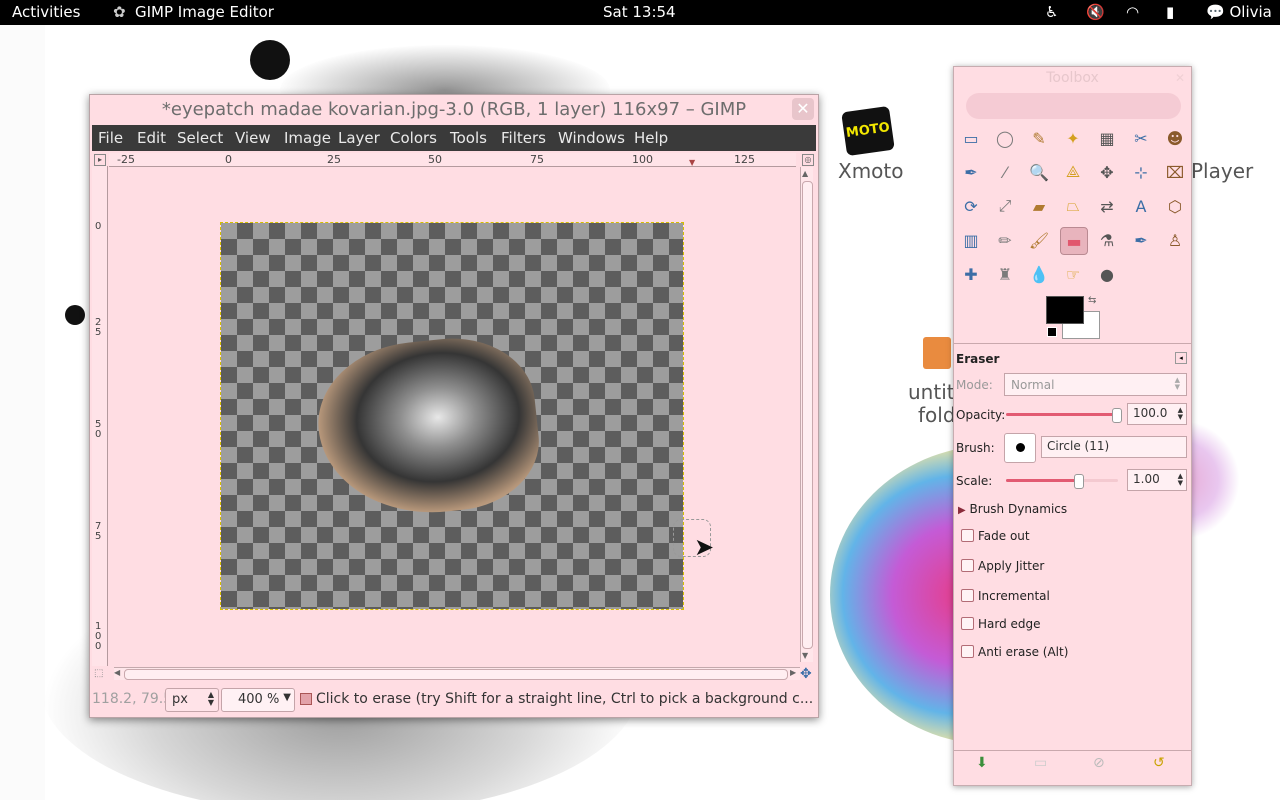 The image size is (1280, 800). I want to click on dodge-burn-tool-button: ●, so click(1107, 274).